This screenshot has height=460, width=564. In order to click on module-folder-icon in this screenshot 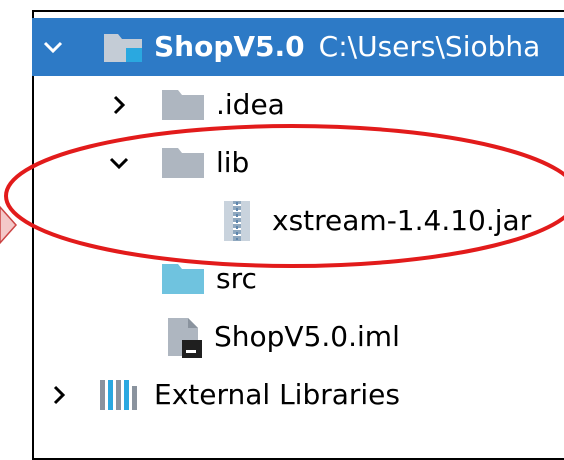, I will do `click(123, 48)`.